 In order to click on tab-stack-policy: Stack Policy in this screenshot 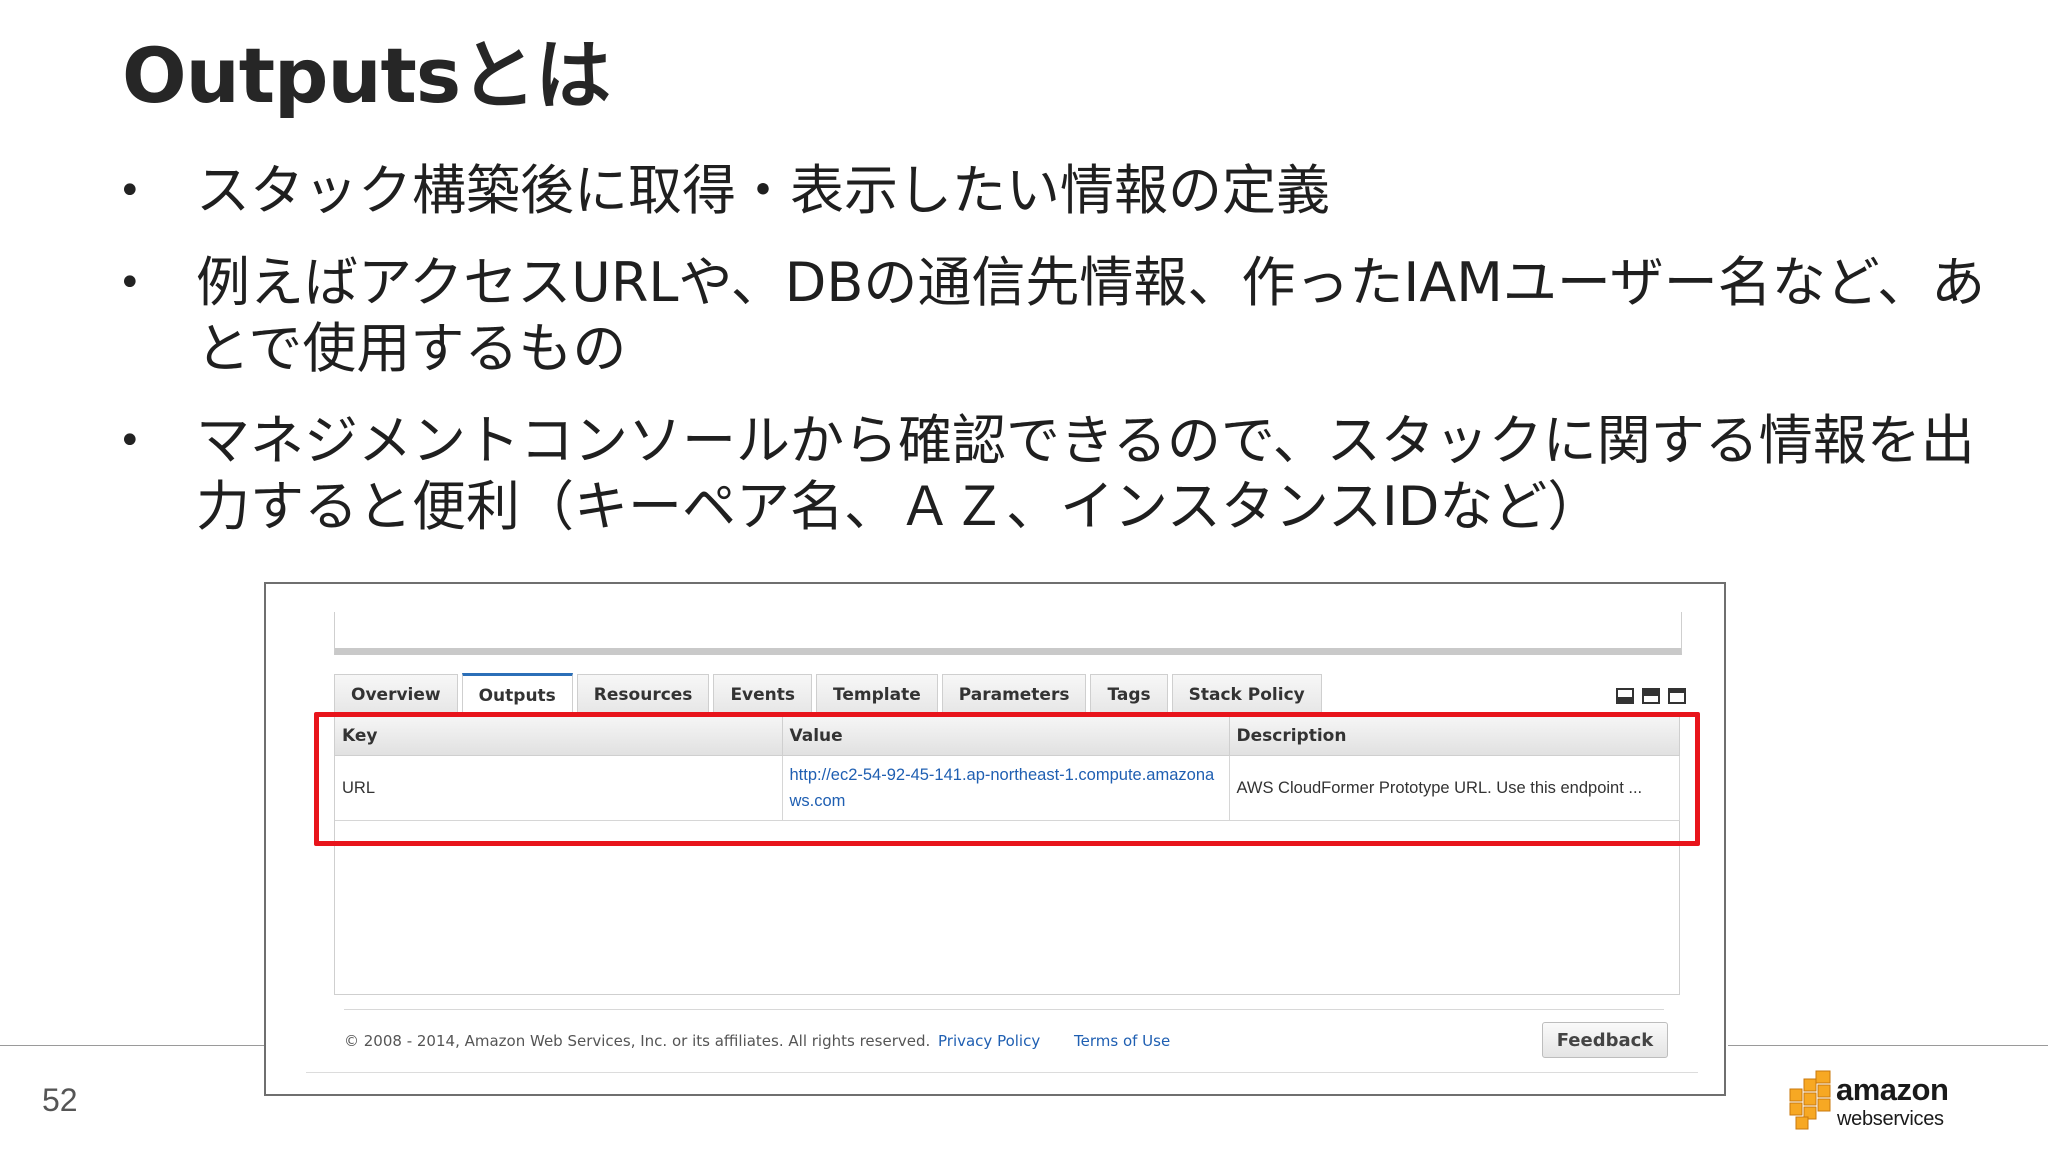, I will do `click(1246, 694)`.